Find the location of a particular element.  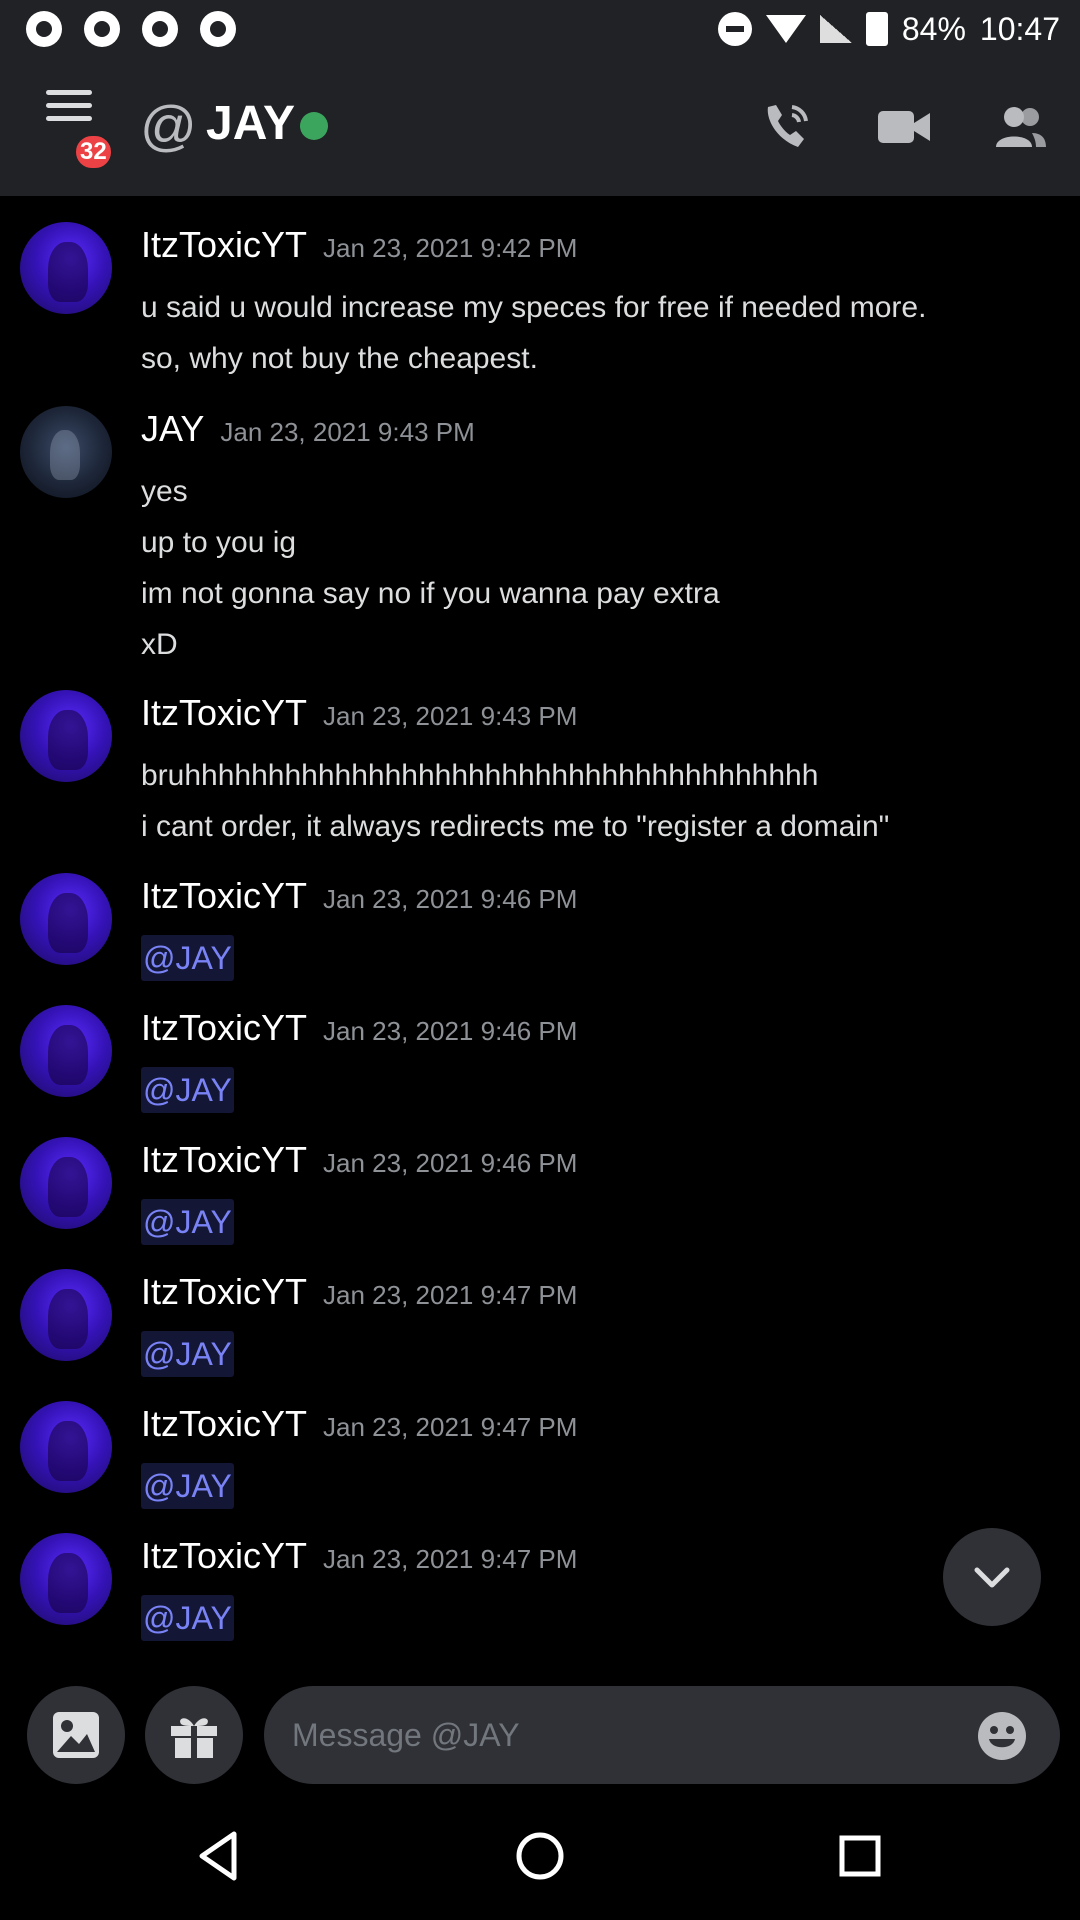

system-indicators: 84% 10:47 is located at coordinates (888, 29).